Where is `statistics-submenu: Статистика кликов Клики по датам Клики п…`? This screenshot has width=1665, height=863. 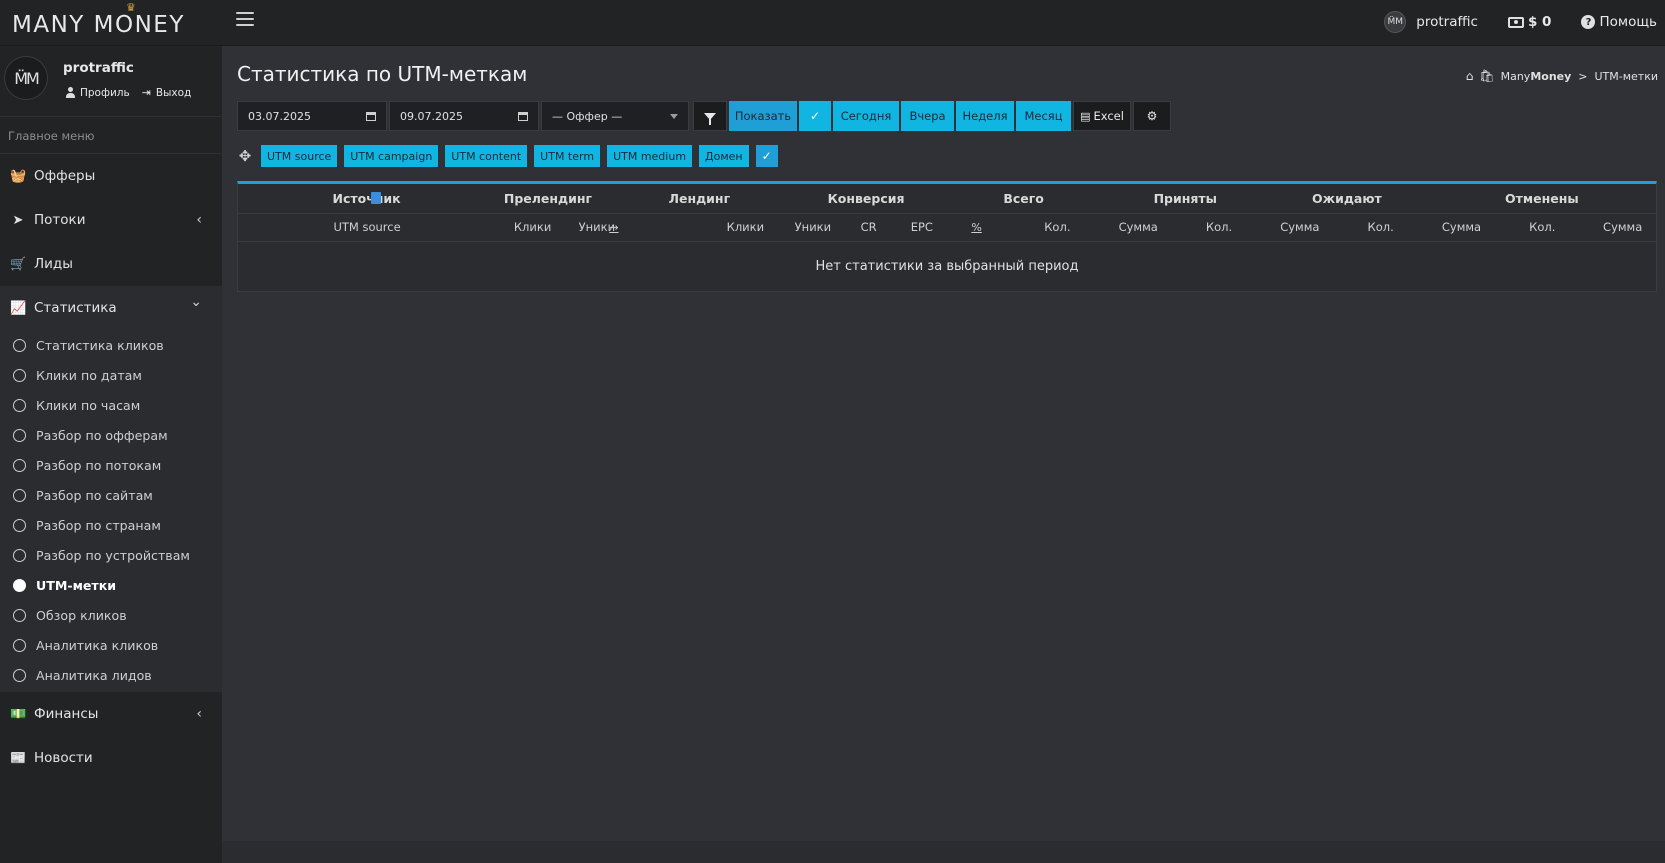
statistics-submenu: Статистика кликов Клики по датам Клики п… is located at coordinates (111, 511).